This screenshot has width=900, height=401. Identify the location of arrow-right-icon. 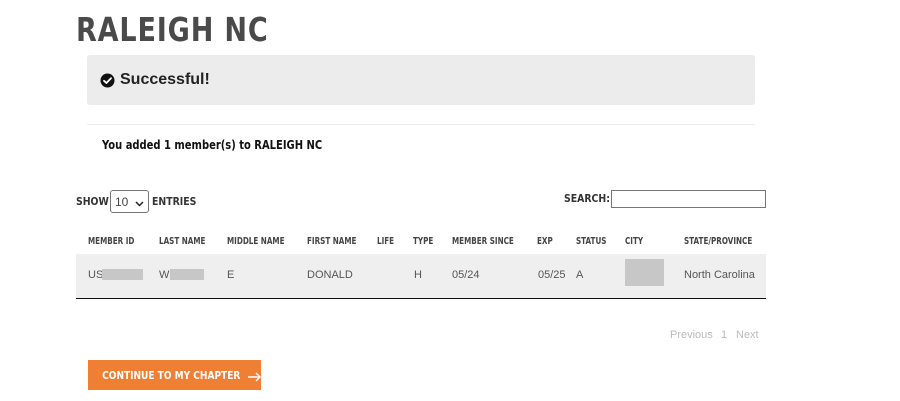
(254, 376).